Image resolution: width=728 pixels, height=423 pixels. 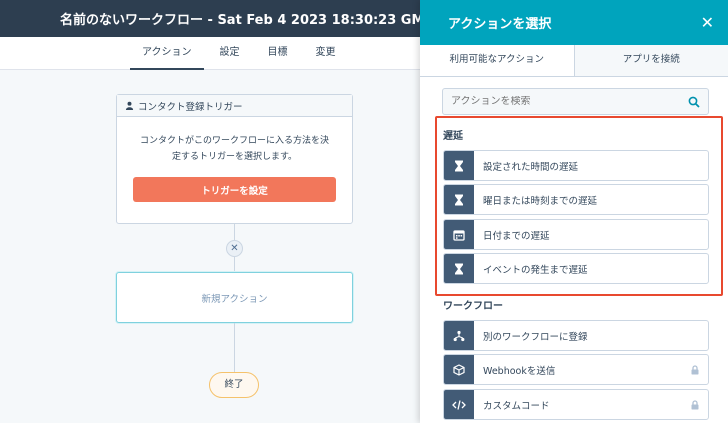 I want to click on action-item-label: イベントの発生まで遅延, so click(x=535, y=270).